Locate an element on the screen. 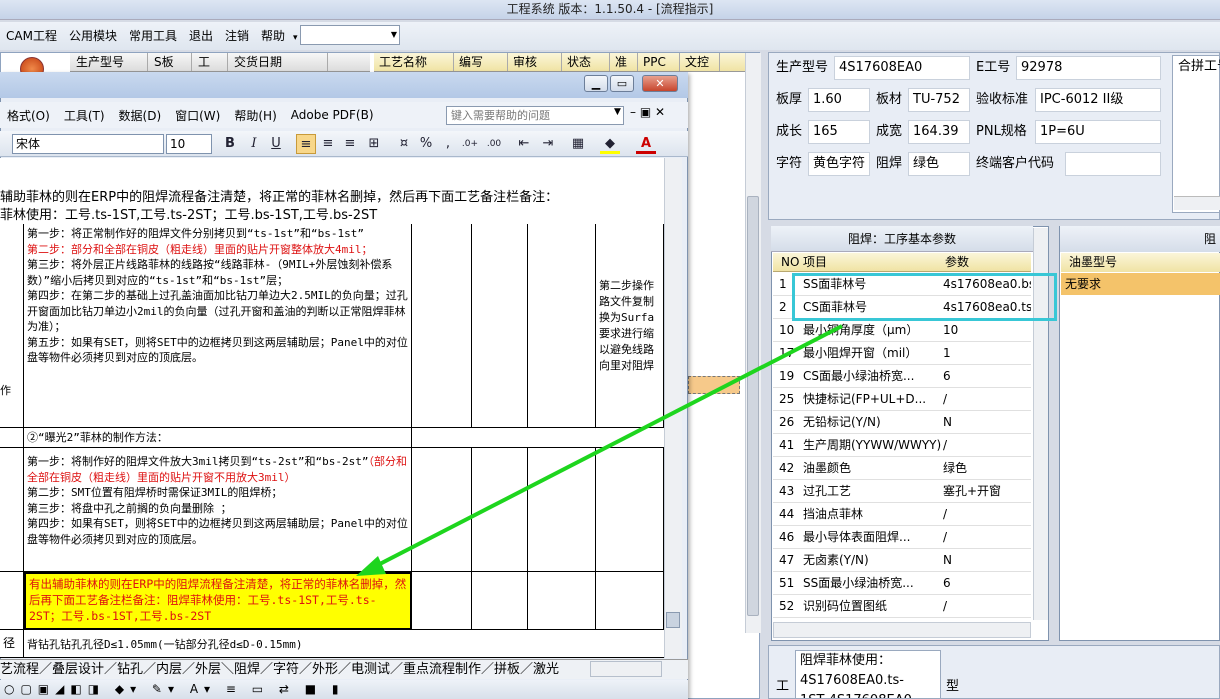 The width and height of the screenshot is (1220, 699). annotation-arrow is located at coordinates (599, 450).